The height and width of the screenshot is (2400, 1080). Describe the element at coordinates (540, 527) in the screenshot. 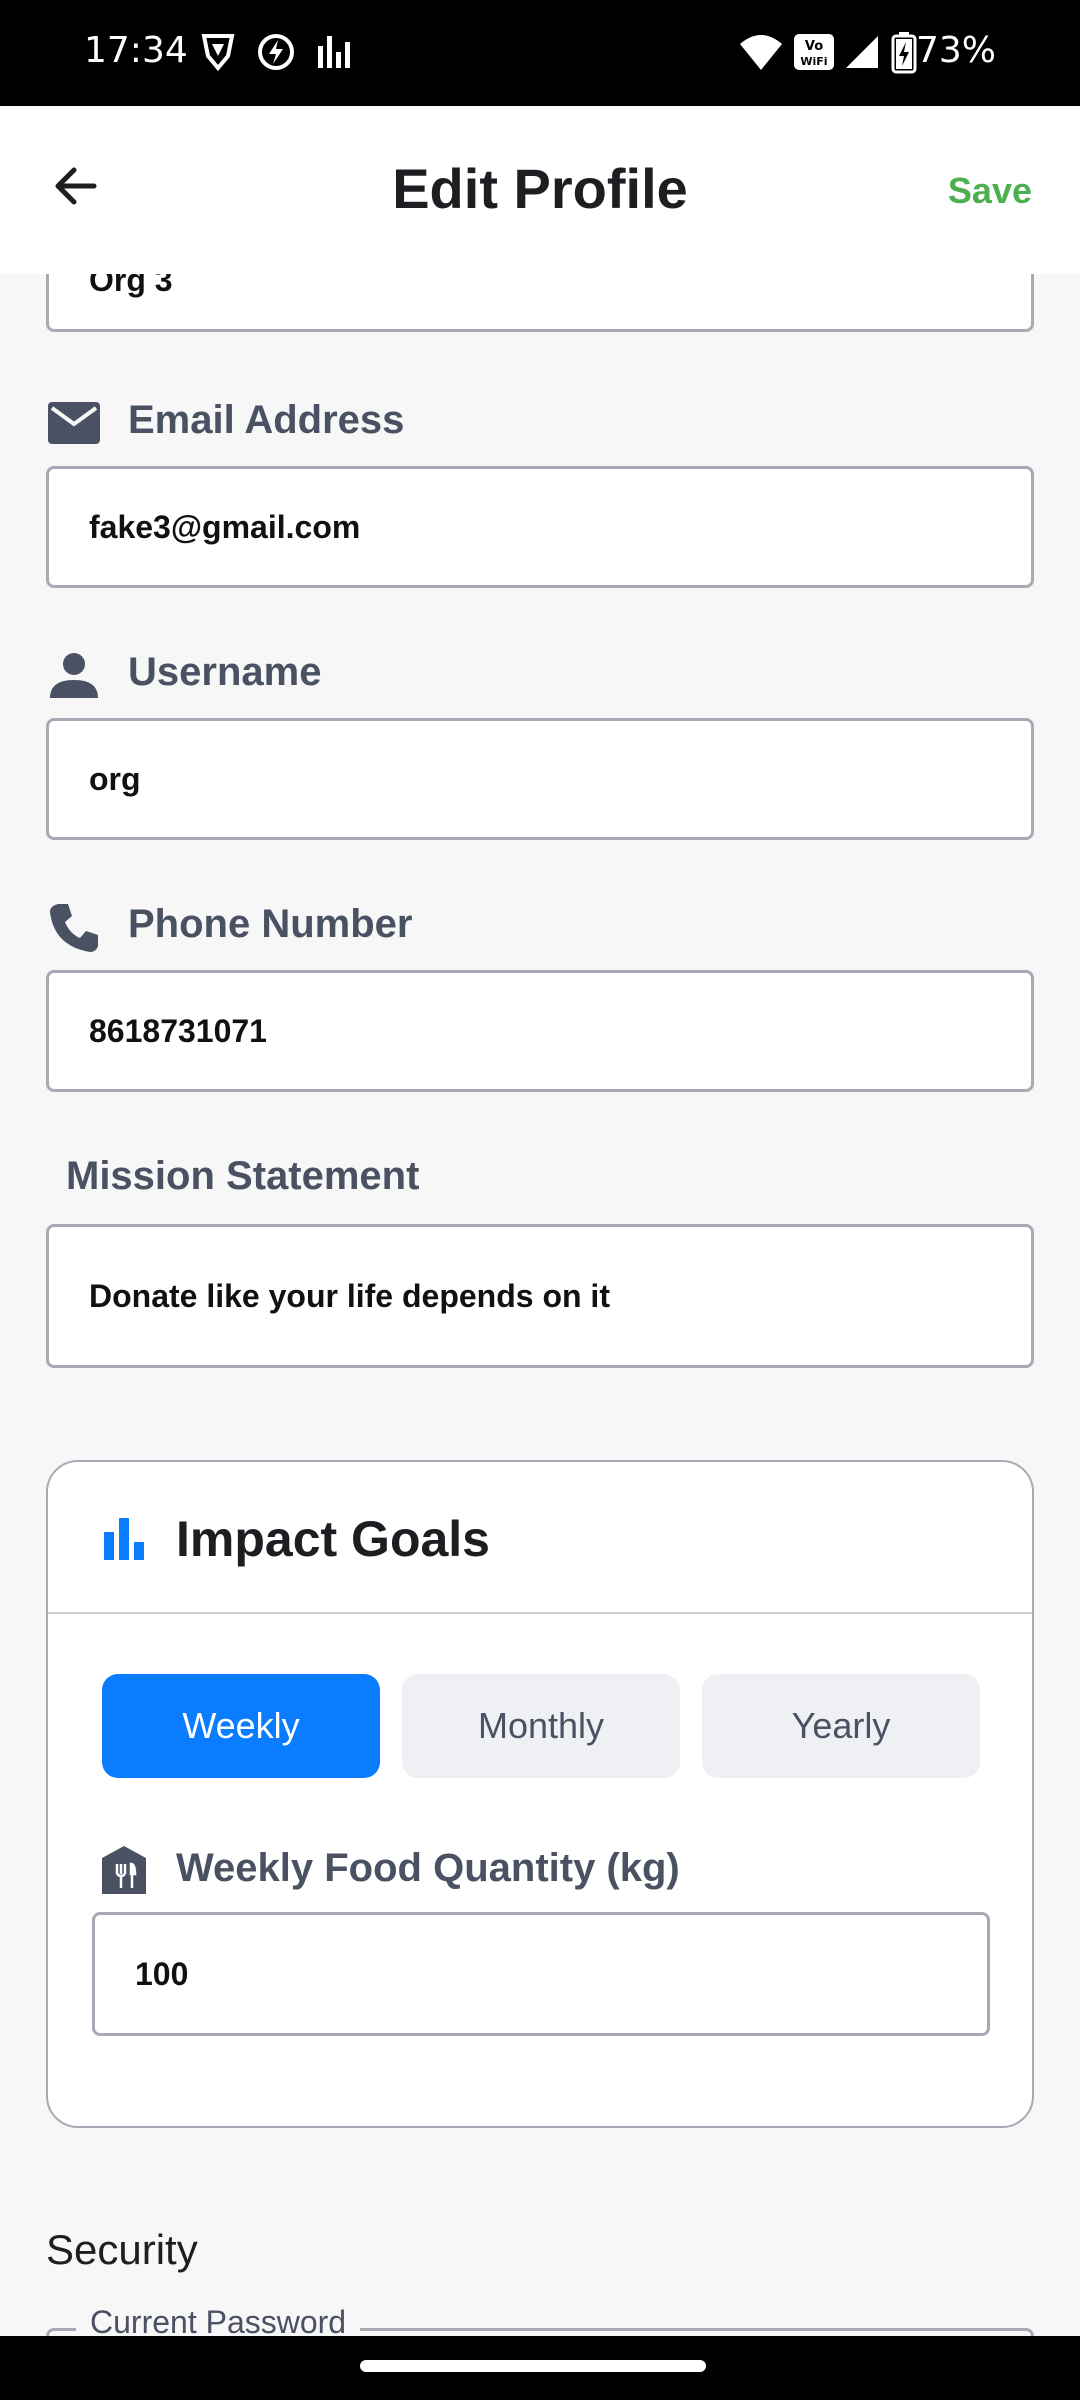

I see `email-field: fake3@gmail.com` at that location.